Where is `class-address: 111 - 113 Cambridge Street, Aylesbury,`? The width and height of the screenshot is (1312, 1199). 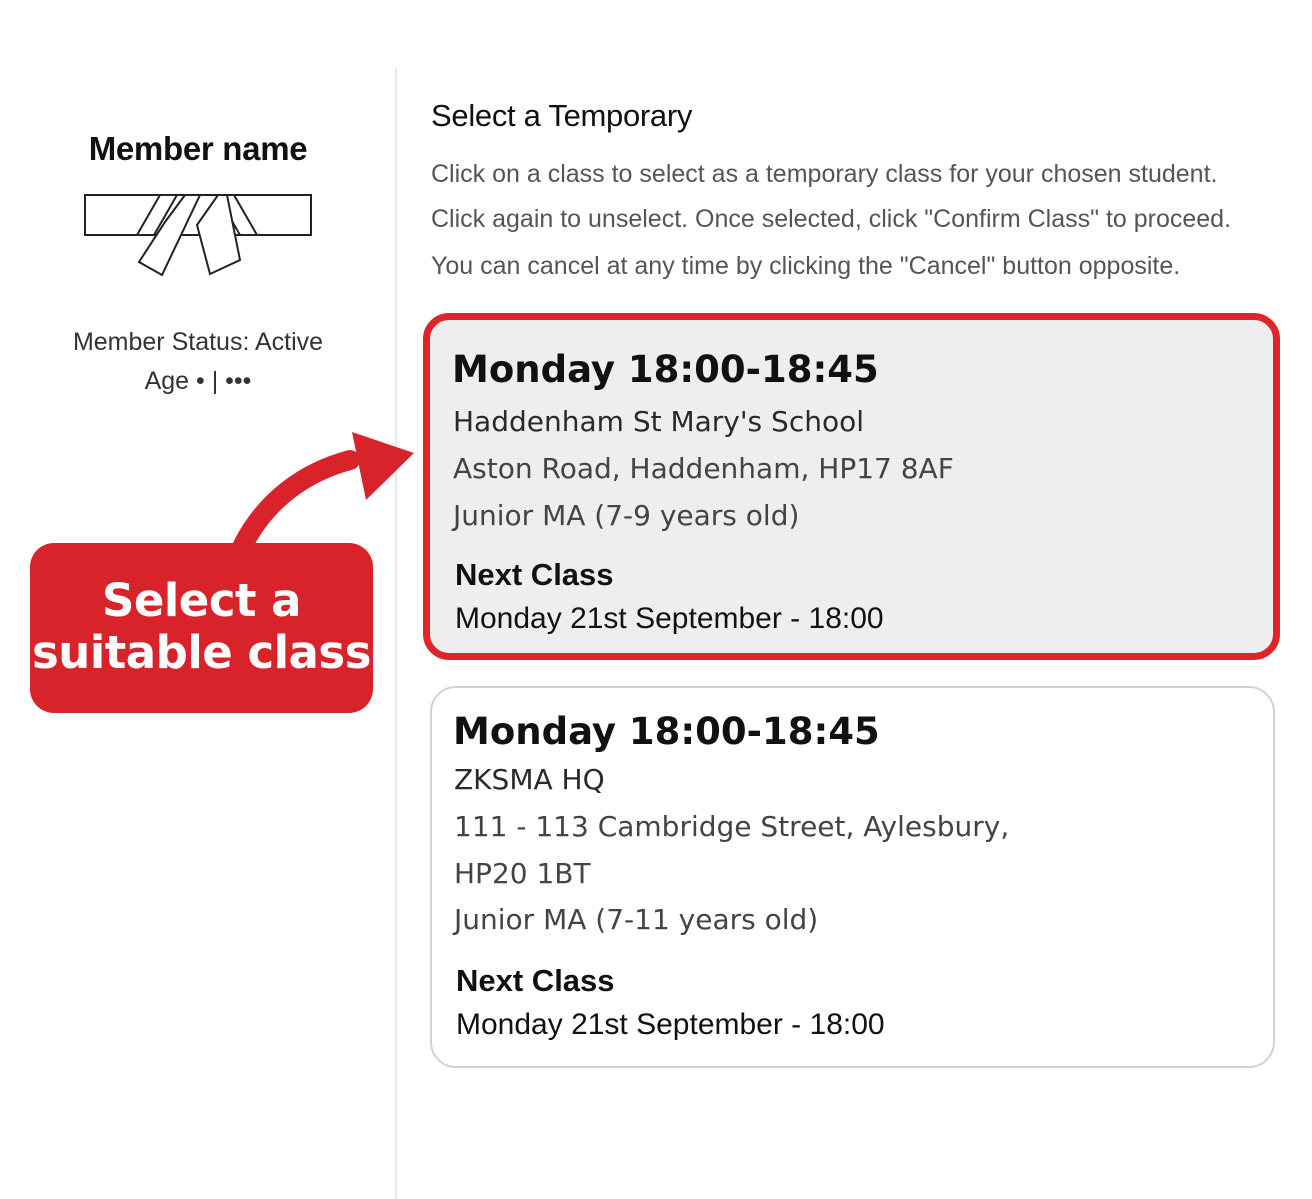 class-address: 111 - 113 Cambridge Street, Aylesbury, is located at coordinates (732, 826).